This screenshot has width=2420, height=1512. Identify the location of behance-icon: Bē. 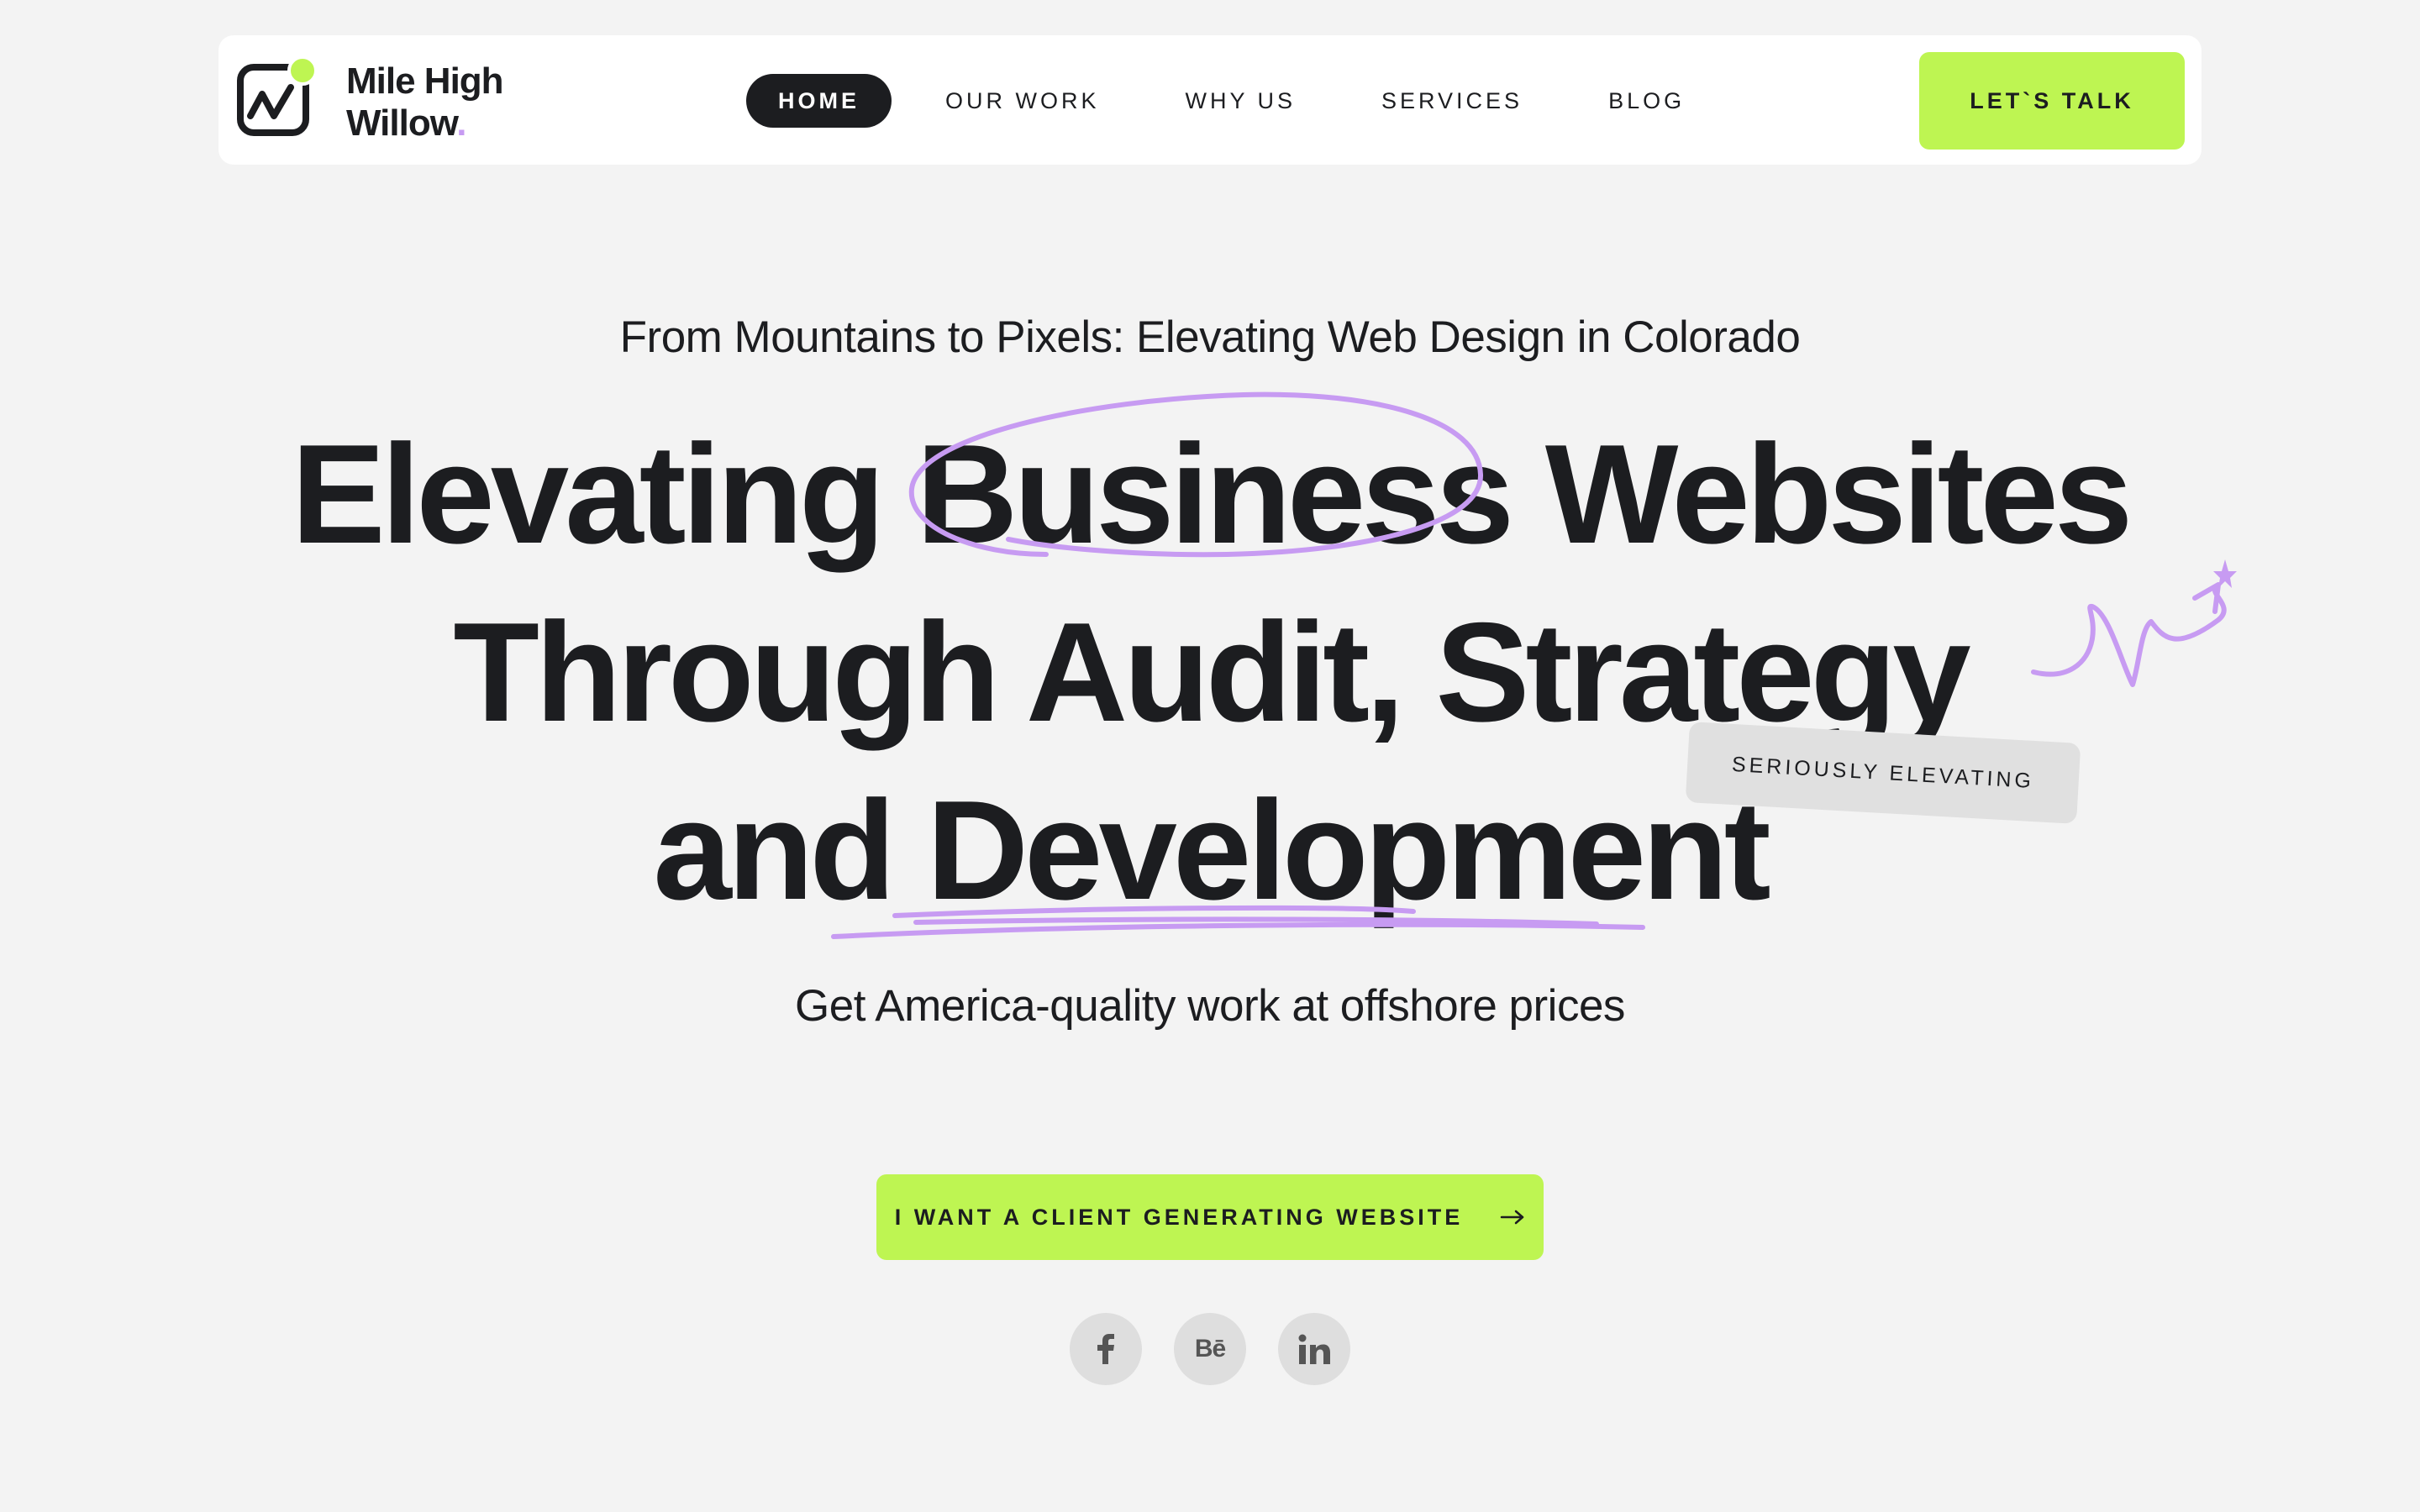
(1210, 1348).